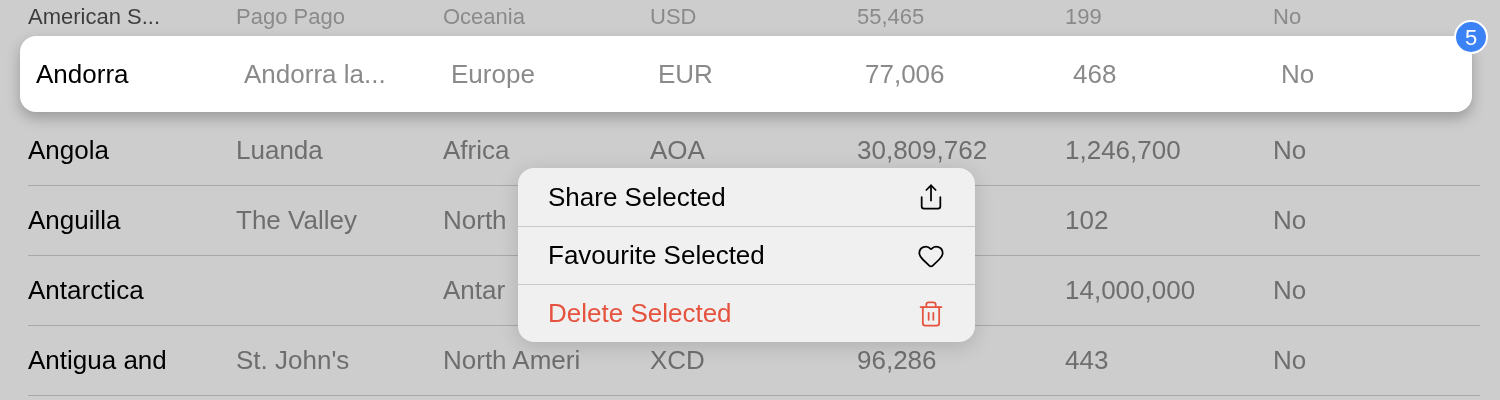 The height and width of the screenshot is (400, 1500). I want to click on trash-icon, so click(931, 313).